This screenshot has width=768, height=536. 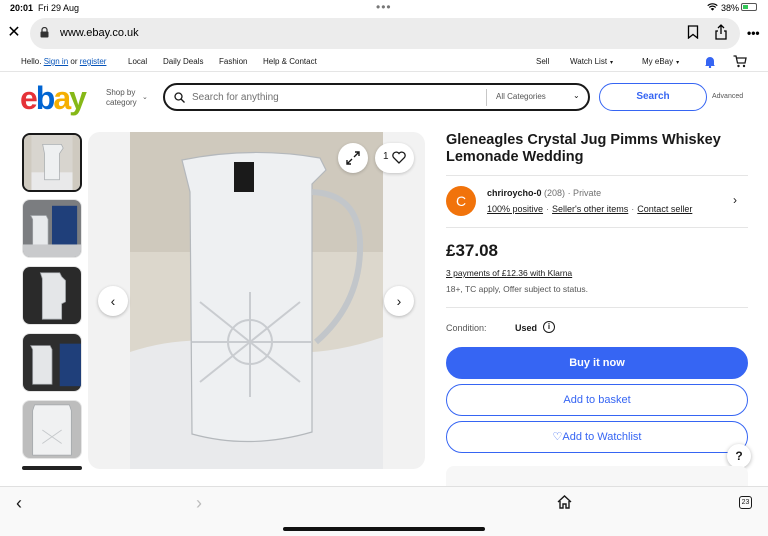 I want to click on sign-in-link: Sign in, so click(x=56, y=61).